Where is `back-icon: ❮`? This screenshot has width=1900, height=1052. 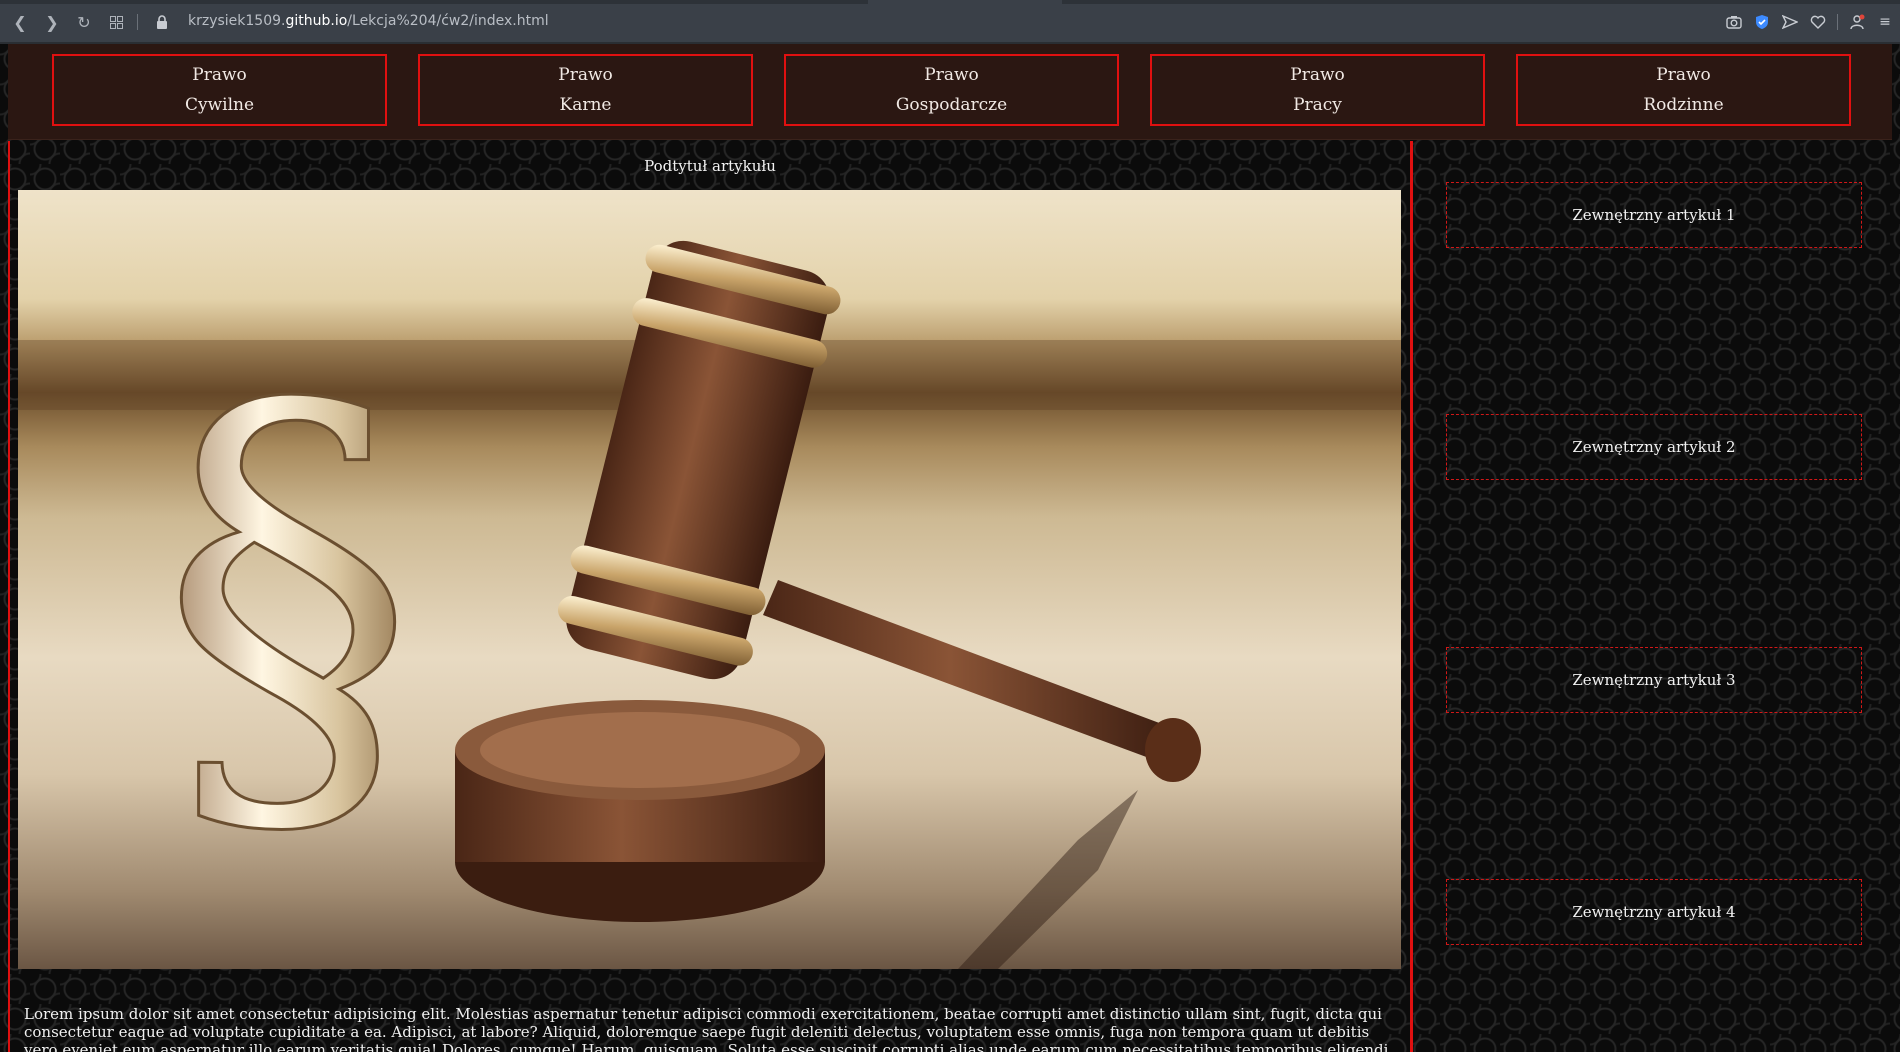
back-icon: ❮ is located at coordinates (20, 22).